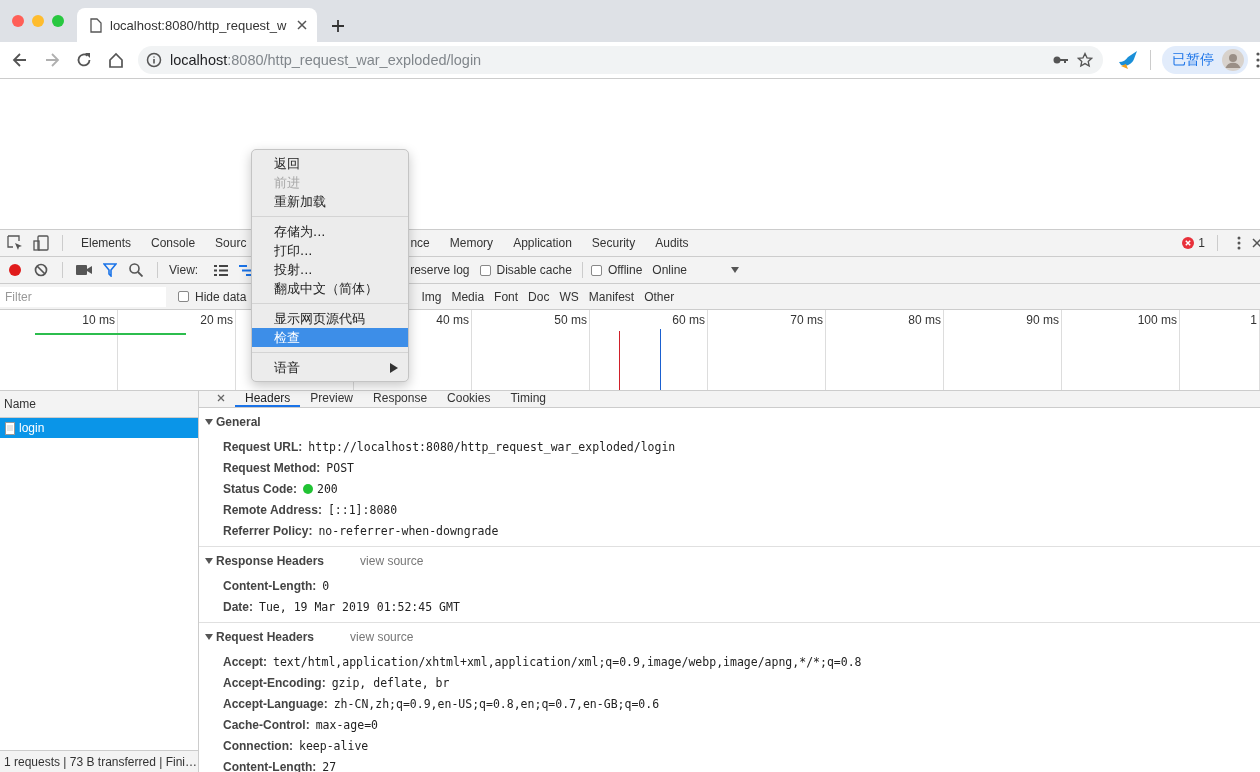  Describe the element at coordinates (221, 270) in the screenshot. I see `list-view-icon` at that location.